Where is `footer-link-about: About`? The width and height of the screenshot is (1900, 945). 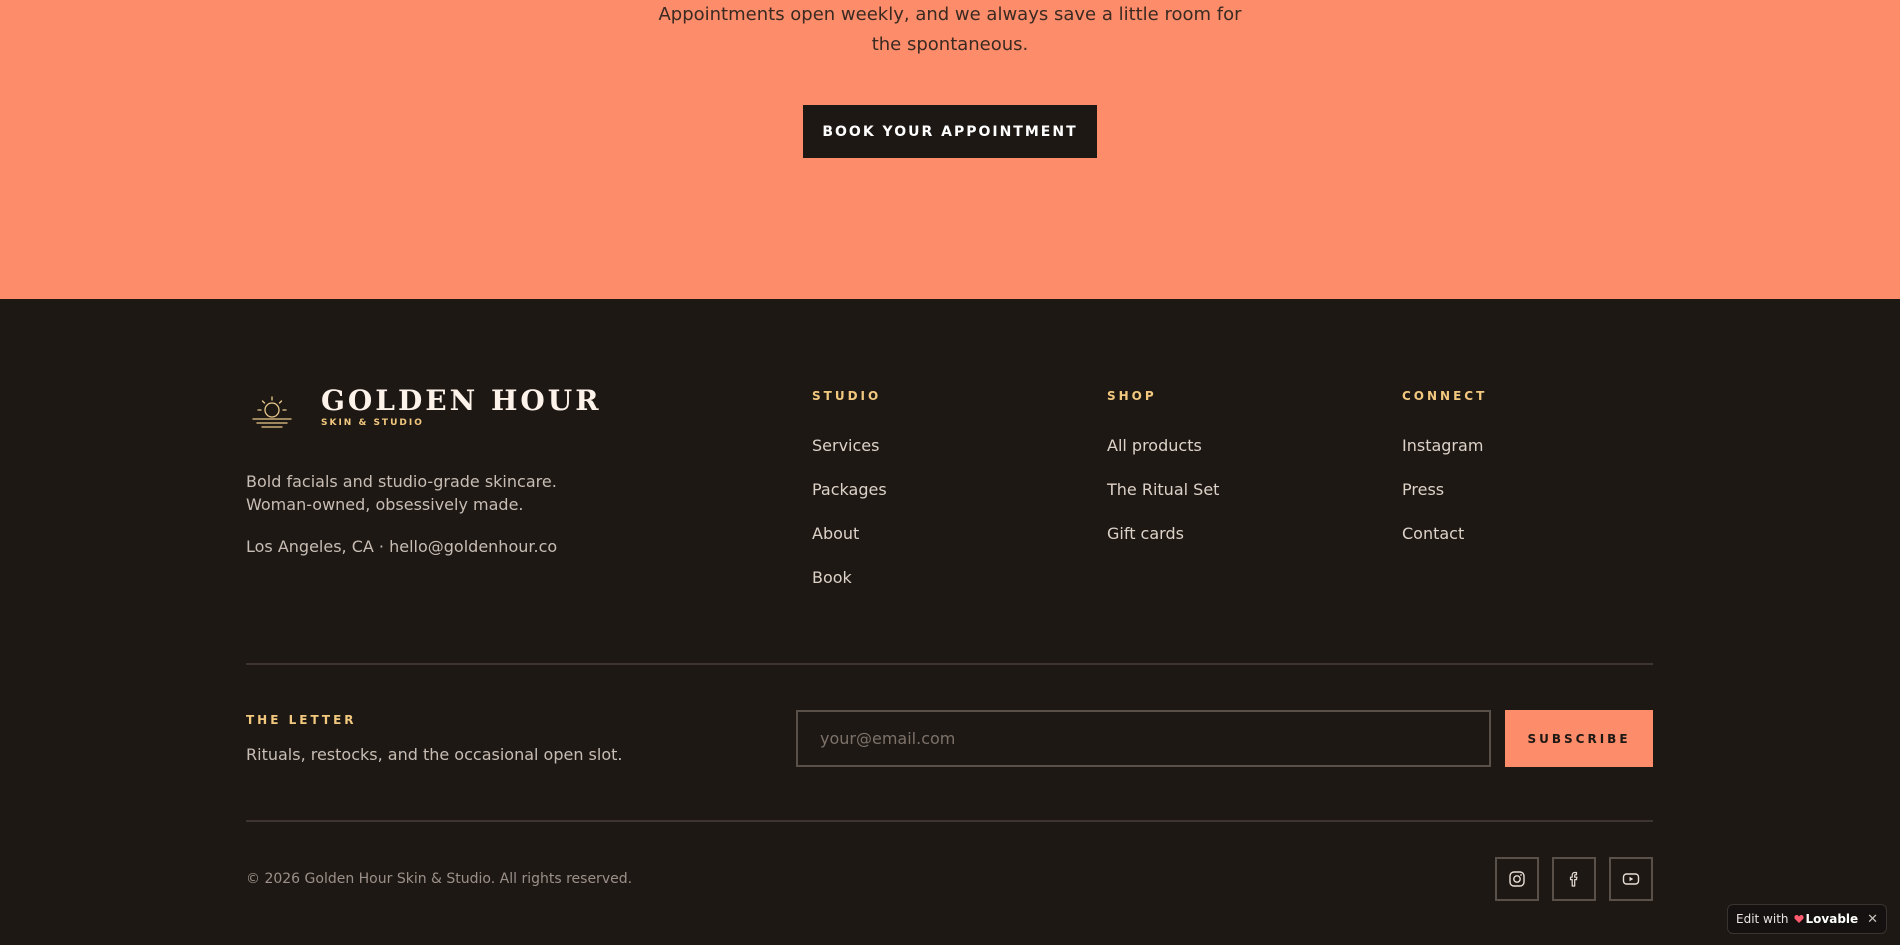 footer-link-about: About is located at coordinates (835, 534).